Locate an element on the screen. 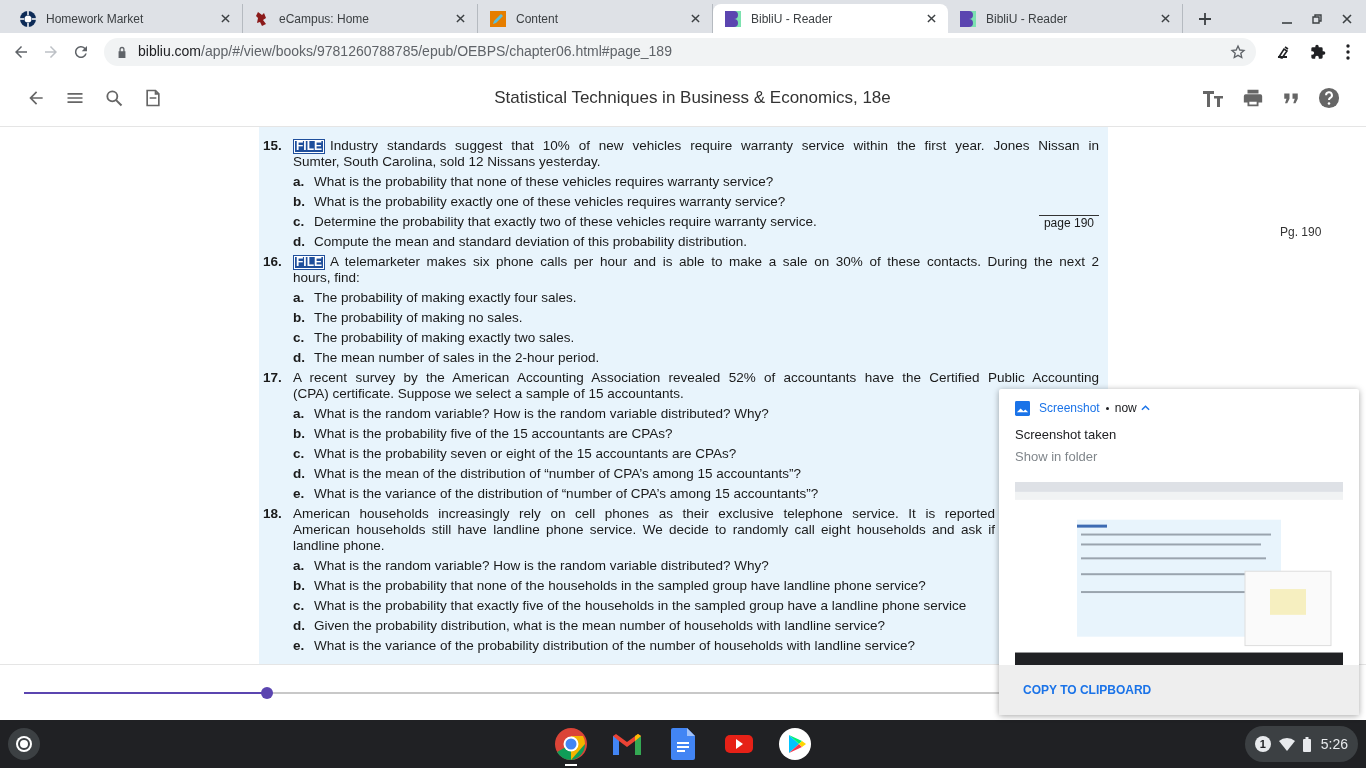 The width and height of the screenshot is (1366, 768). part-text: The probability of making exactly four sales. is located at coordinates (445, 298).